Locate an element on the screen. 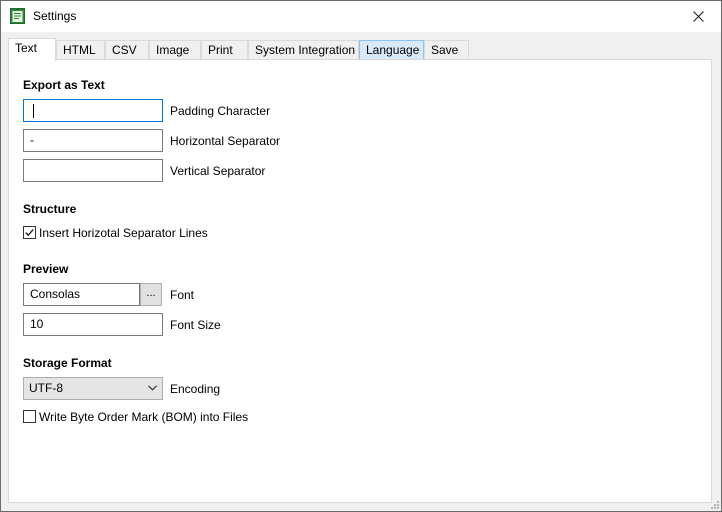 The image size is (722, 512). tab-image: Image is located at coordinates (175, 50).